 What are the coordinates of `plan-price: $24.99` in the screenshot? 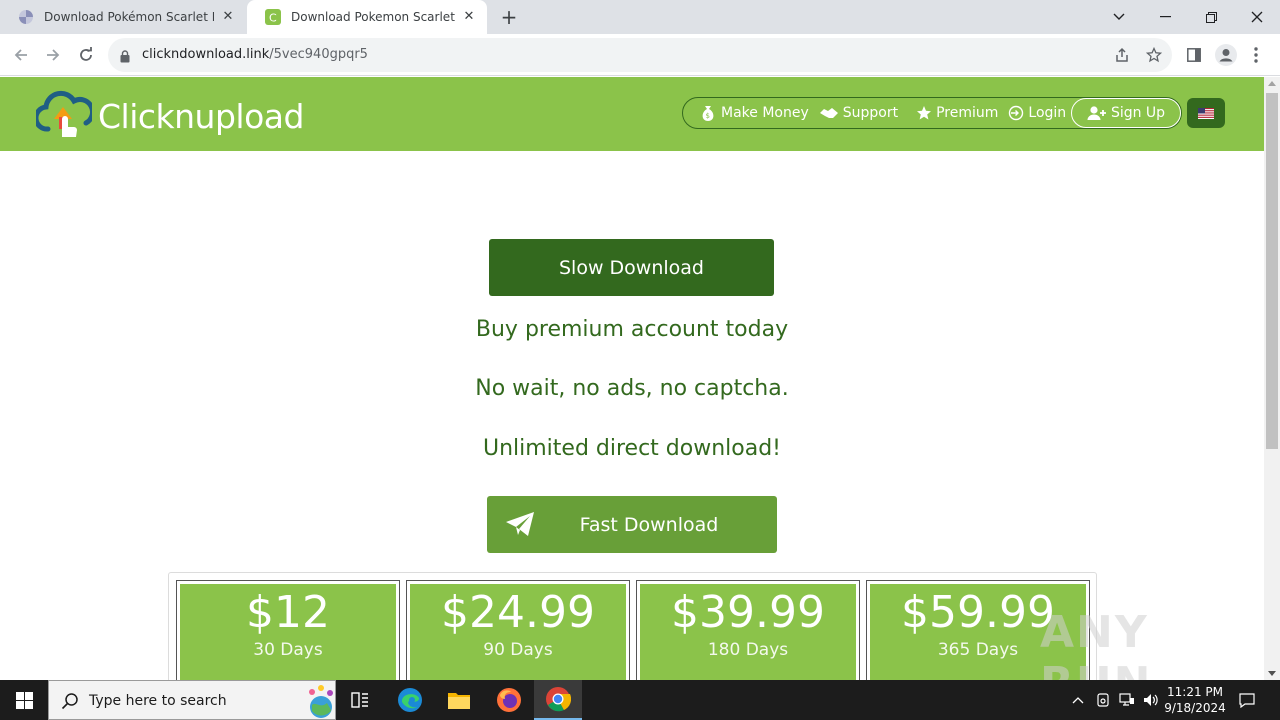 It's located at (518, 612).